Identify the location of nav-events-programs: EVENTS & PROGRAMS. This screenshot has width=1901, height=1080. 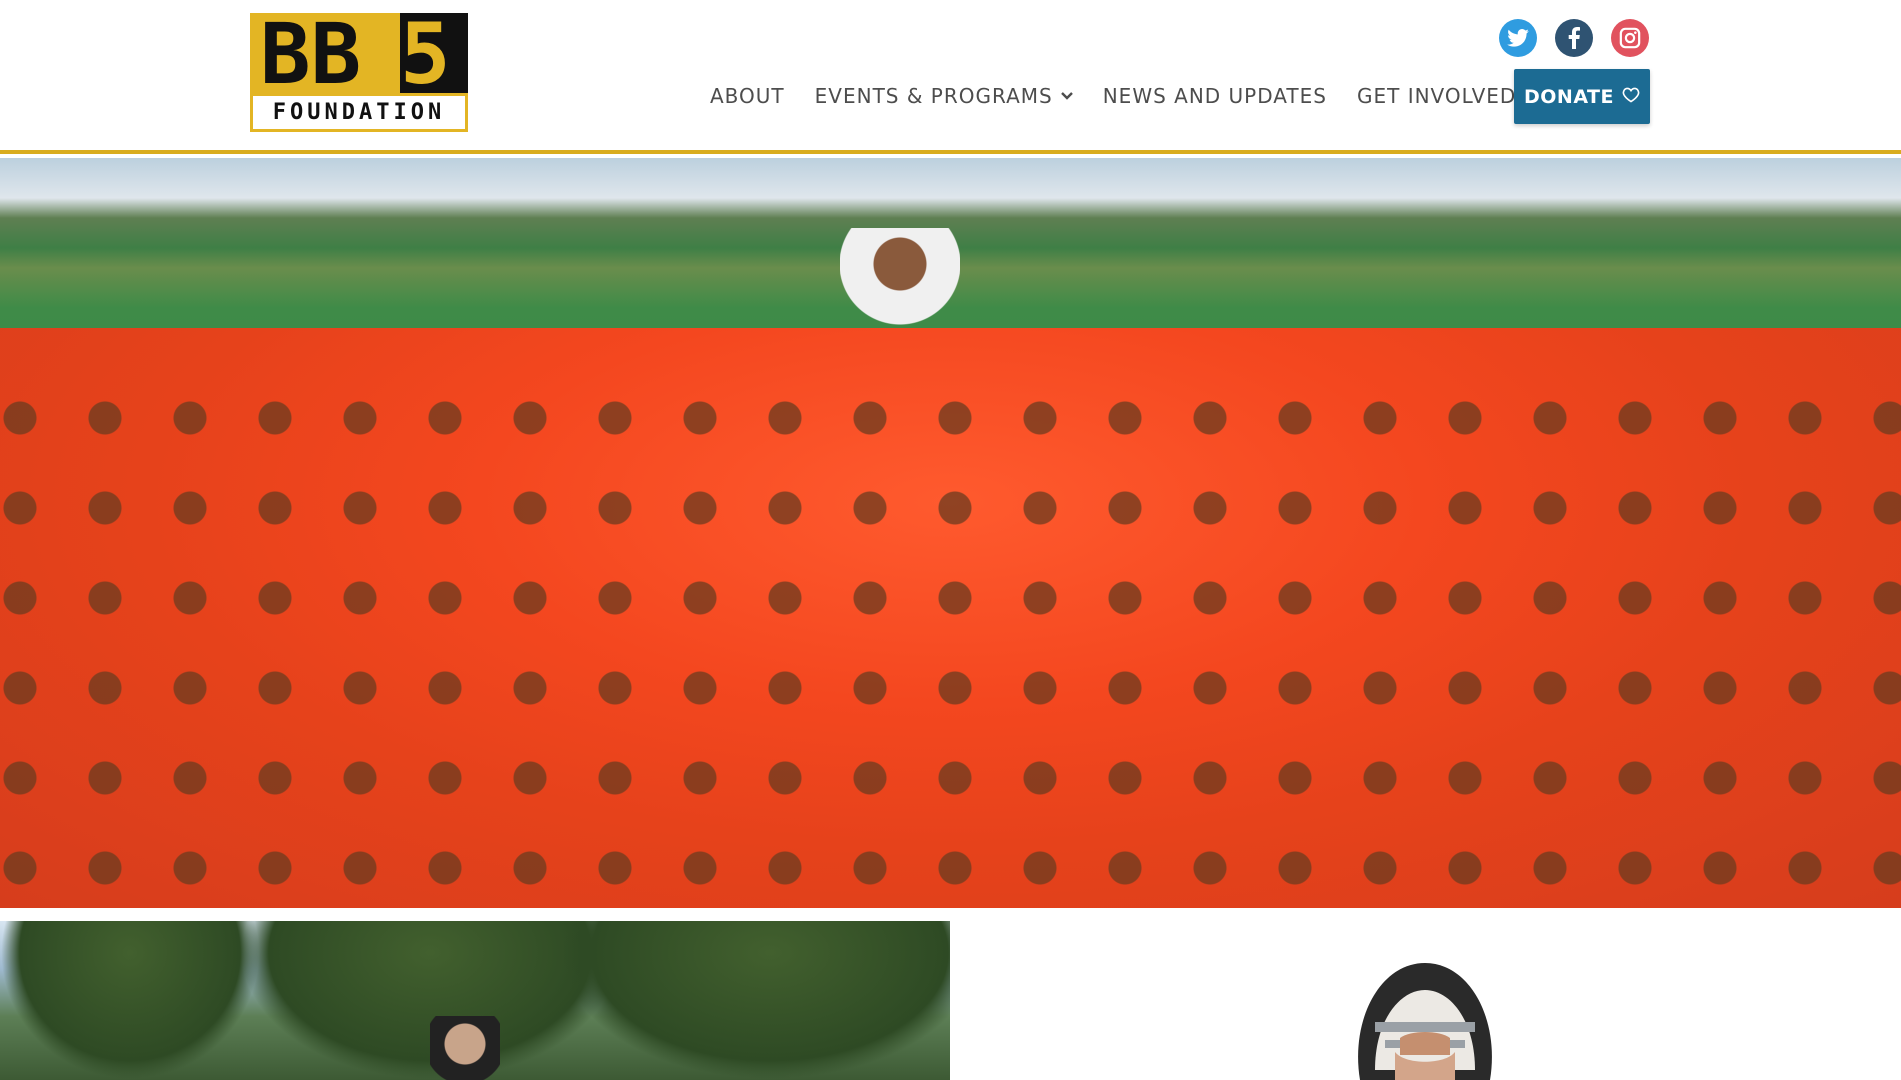
(944, 96).